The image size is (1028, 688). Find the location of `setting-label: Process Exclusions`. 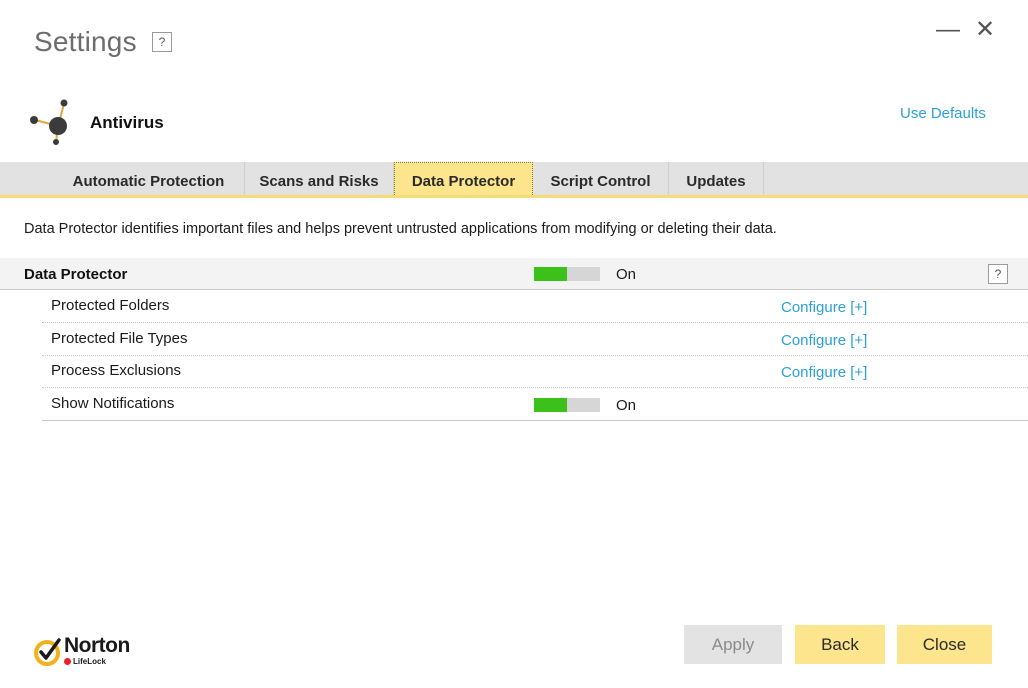

setting-label: Process Exclusions is located at coordinates (116, 370).